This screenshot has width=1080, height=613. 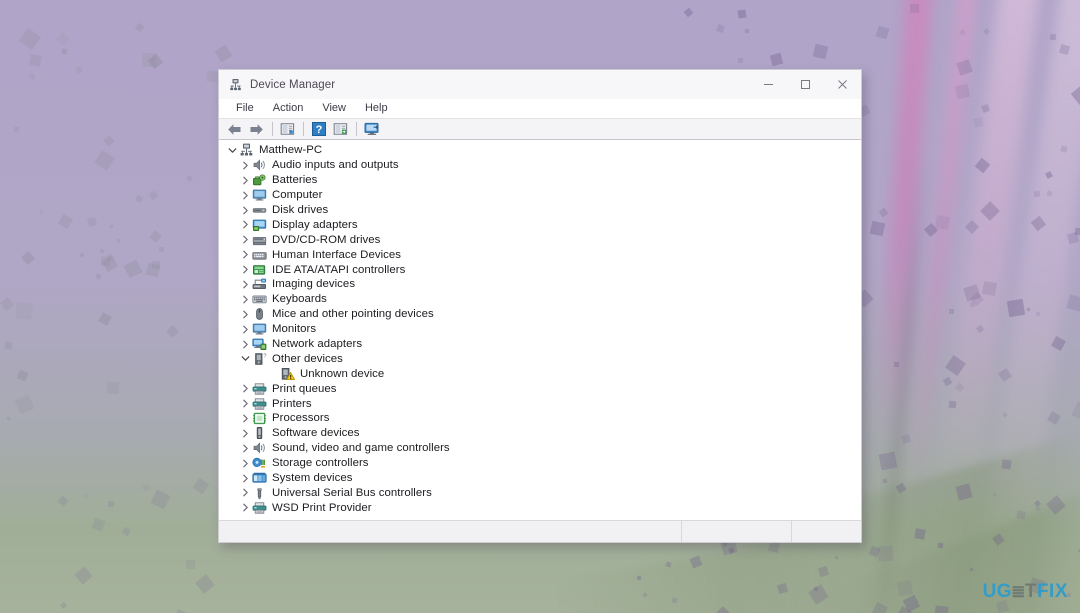 I want to click on tree-node-storage-controllers: Storage controllers, so click(x=540, y=463).